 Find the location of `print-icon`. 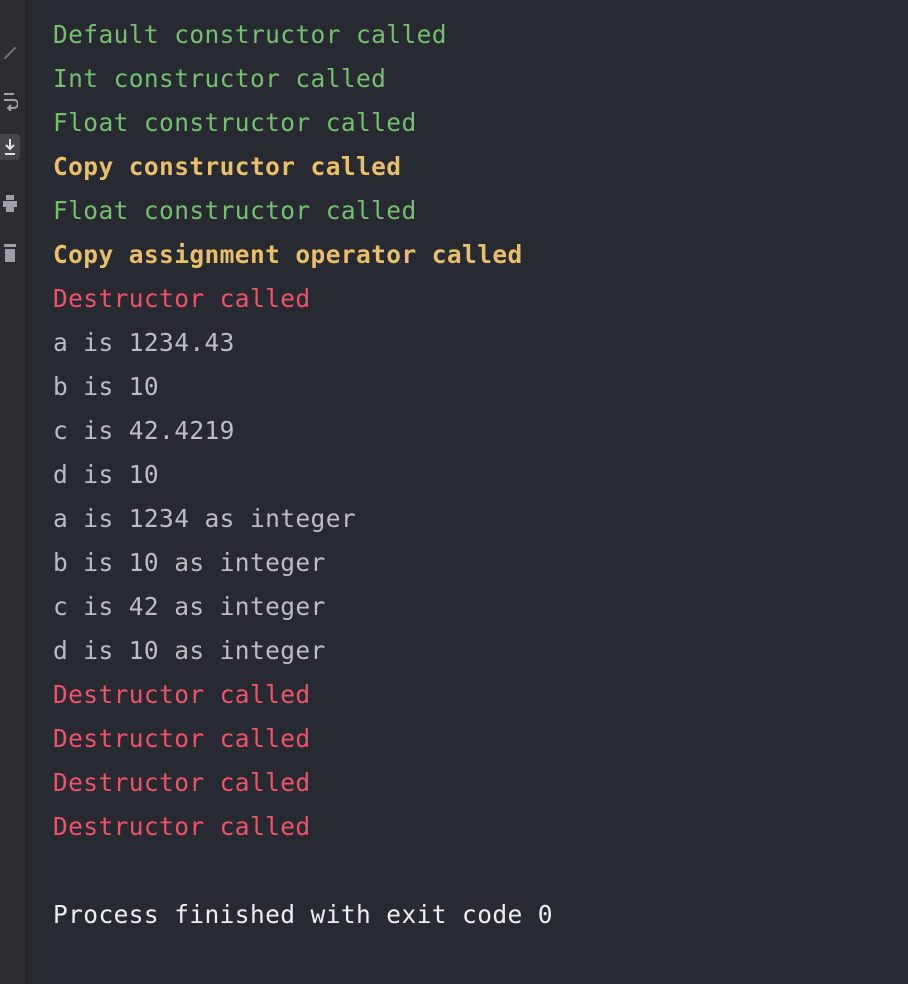

print-icon is located at coordinates (10, 203).